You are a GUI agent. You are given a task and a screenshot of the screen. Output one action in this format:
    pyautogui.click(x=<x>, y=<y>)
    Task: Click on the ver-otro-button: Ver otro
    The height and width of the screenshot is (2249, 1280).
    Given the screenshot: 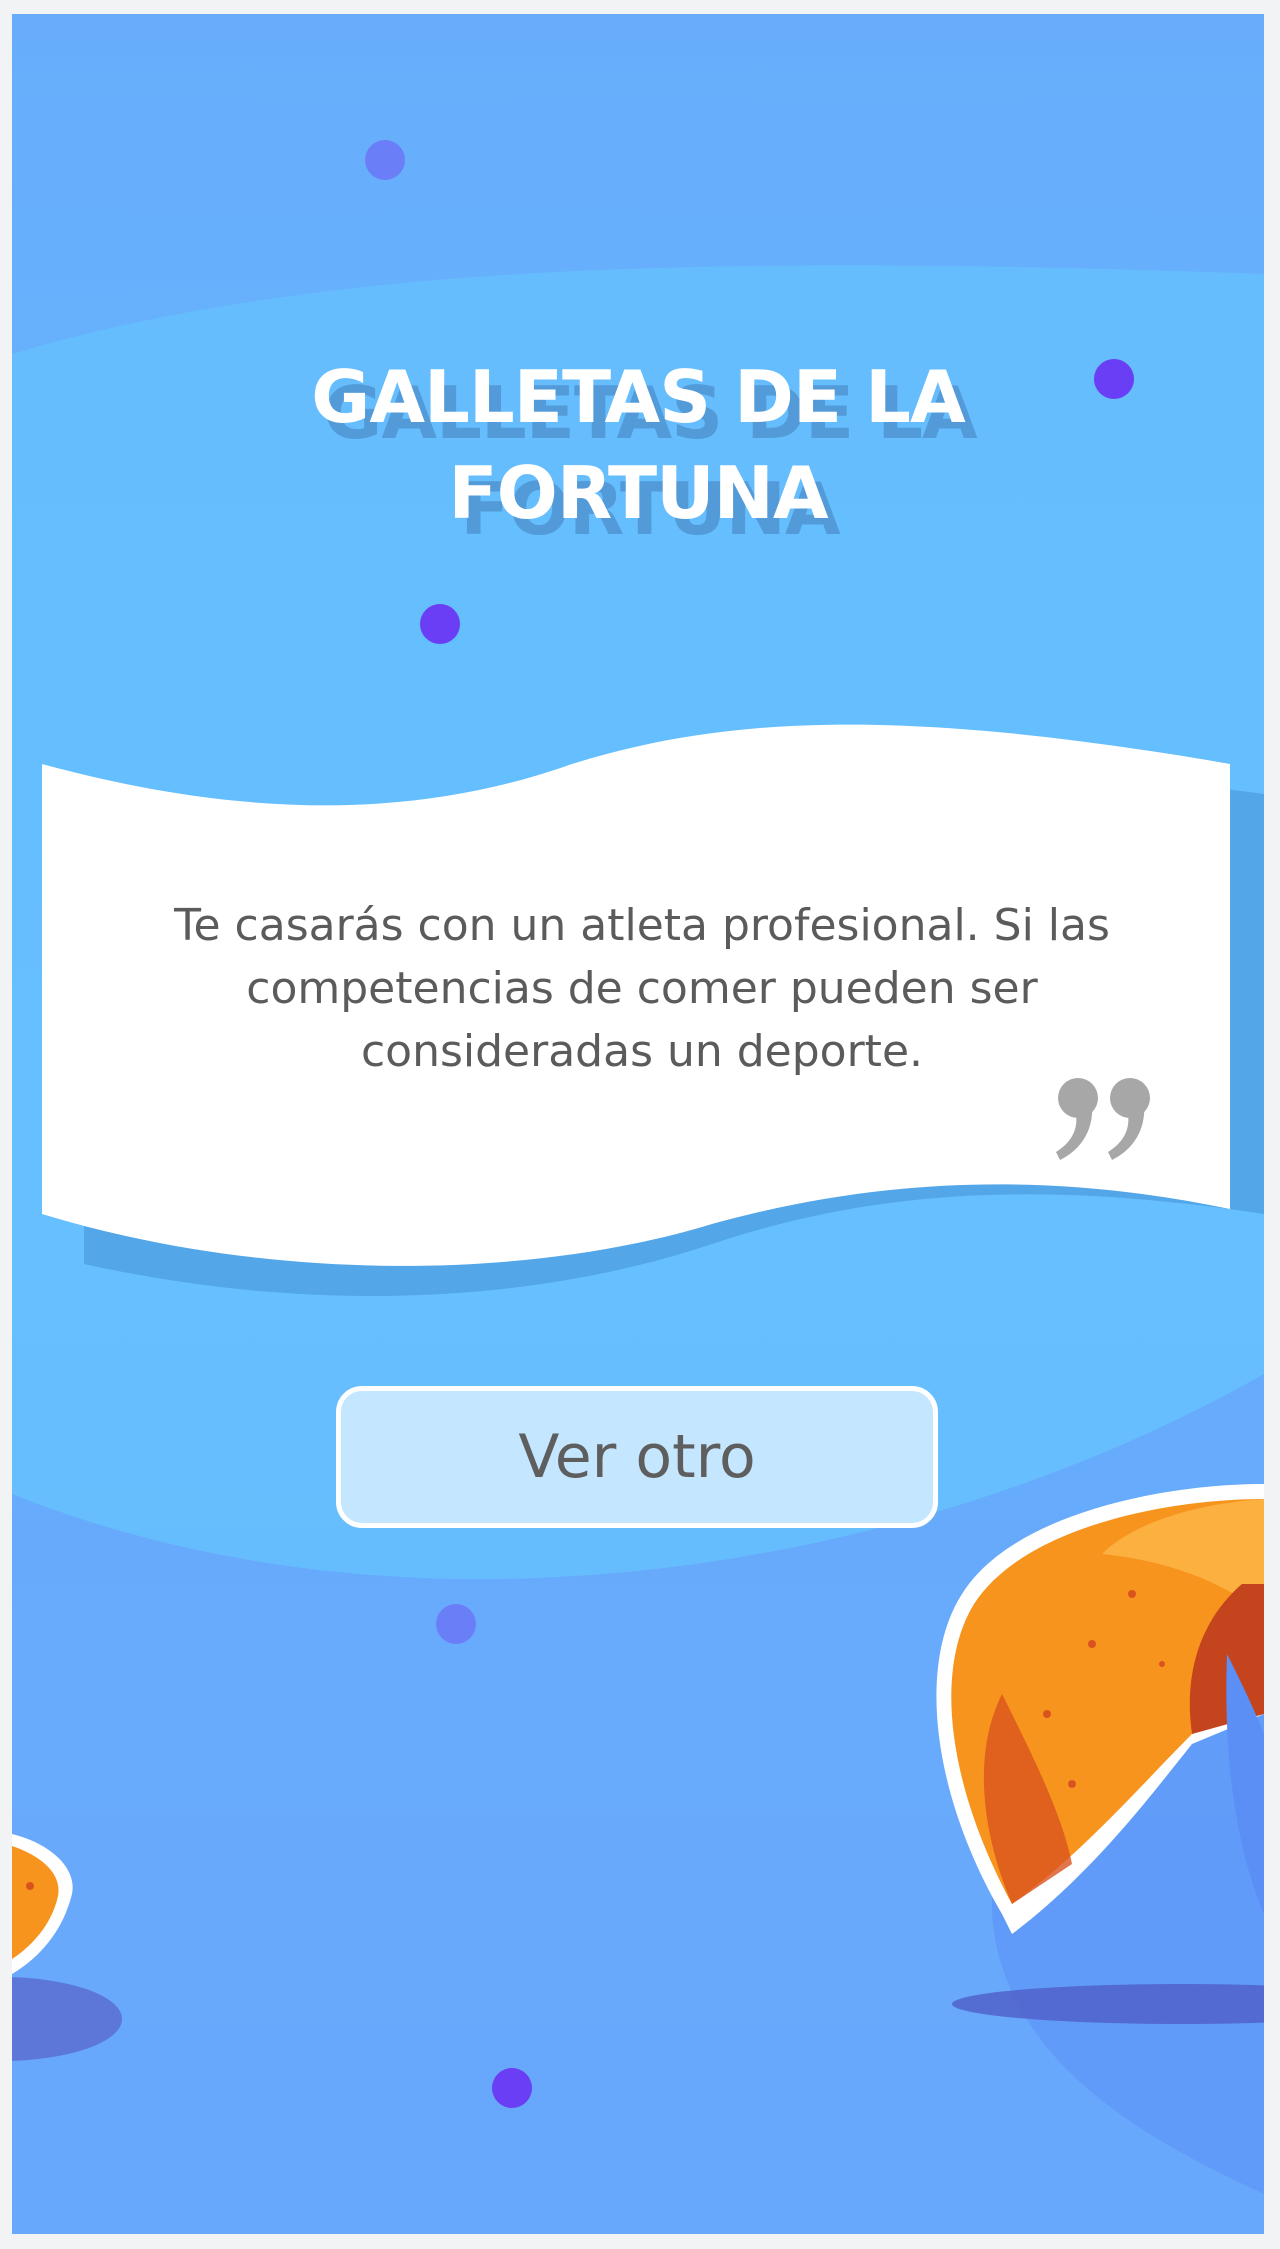 What is the action you would take?
    pyautogui.click(x=637, y=1457)
    